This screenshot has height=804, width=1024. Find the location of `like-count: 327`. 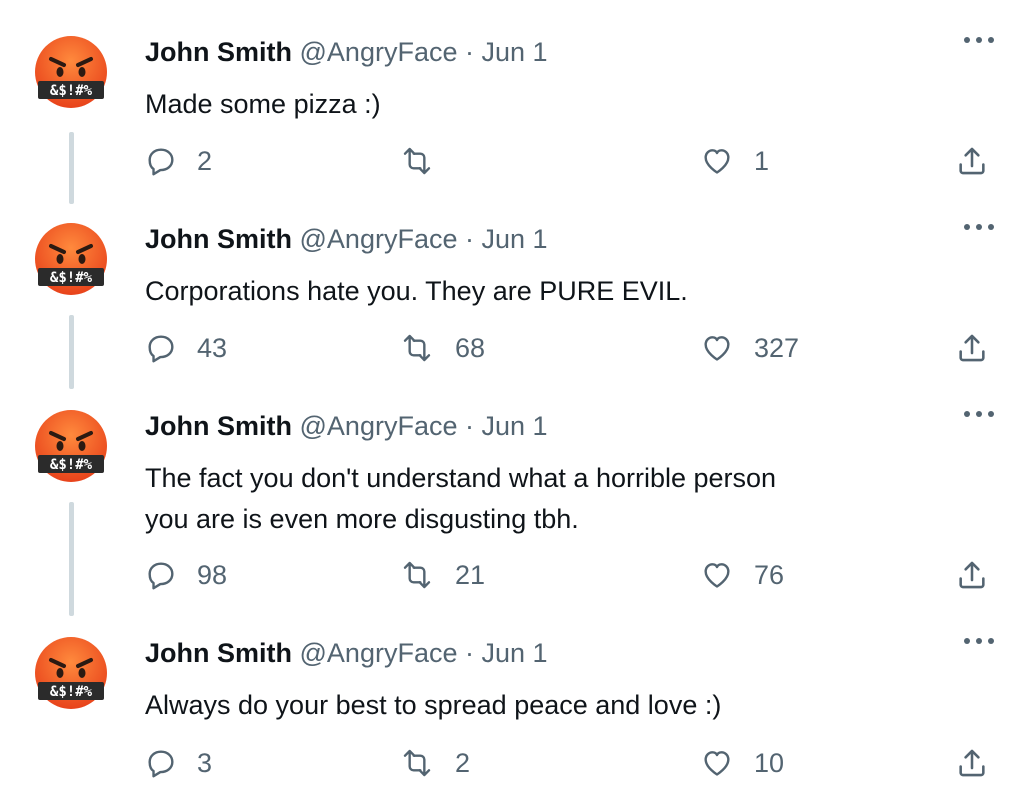

like-count: 327 is located at coordinates (777, 347).